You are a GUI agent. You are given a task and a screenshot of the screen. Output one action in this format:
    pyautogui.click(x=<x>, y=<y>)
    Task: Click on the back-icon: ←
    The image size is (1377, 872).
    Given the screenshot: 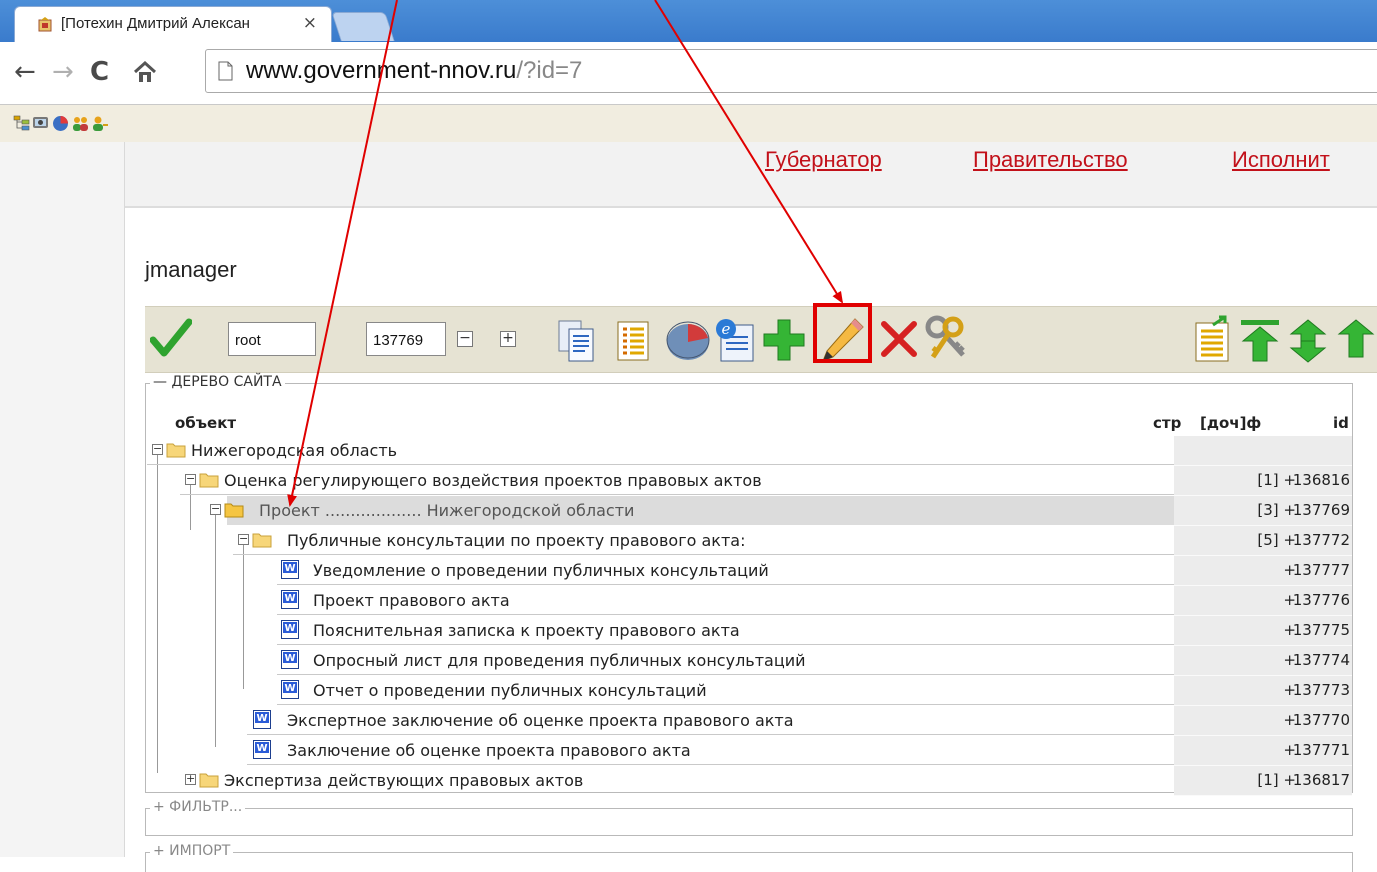 What is the action you would take?
    pyautogui.click(x=25, y=72)
    